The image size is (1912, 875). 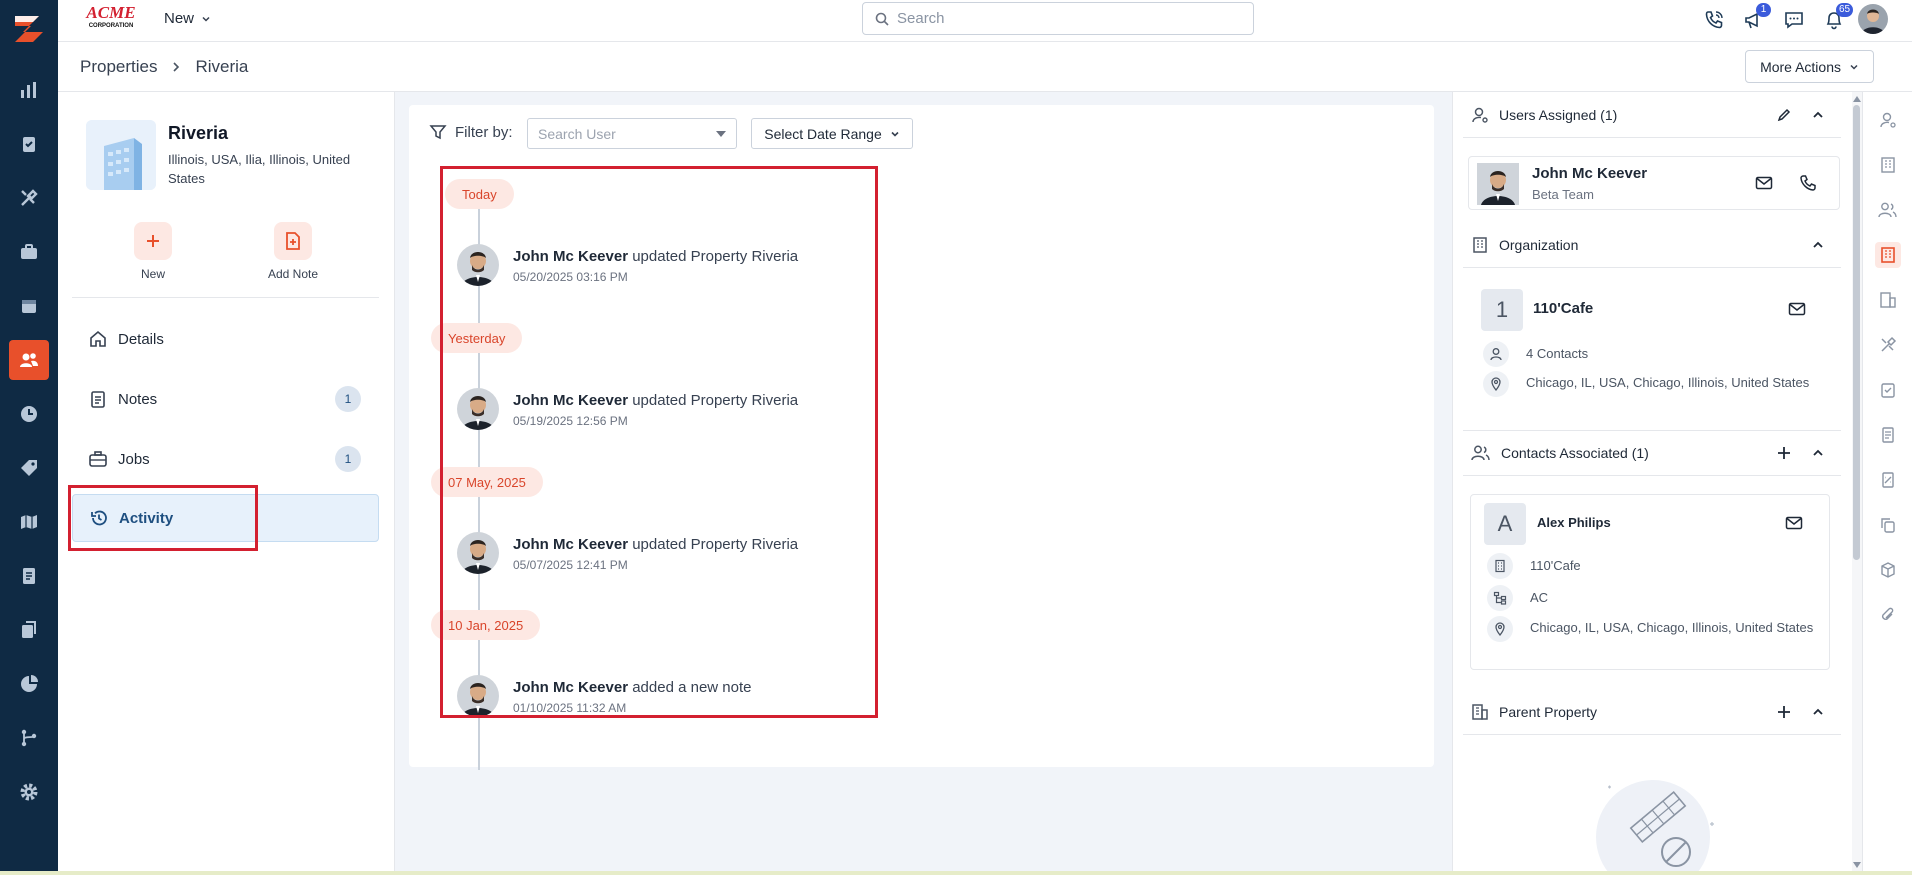 I want to click on page-header: Properties Riveria More Actions, so click(x=985, y=67).